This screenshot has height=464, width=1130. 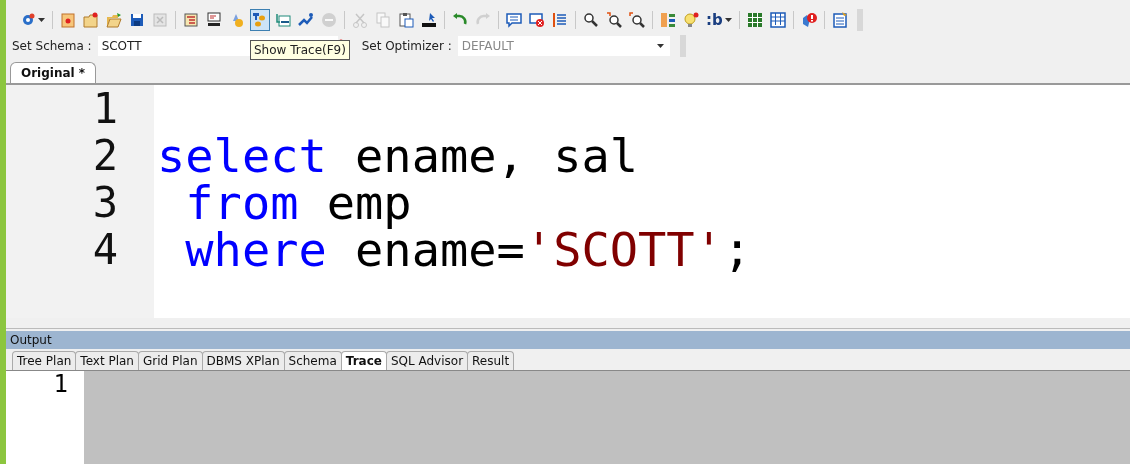 What do you see at coordinates (191, 19) in the screenshot?
I see `plan-list-icon` at bounding box center [191, 19].